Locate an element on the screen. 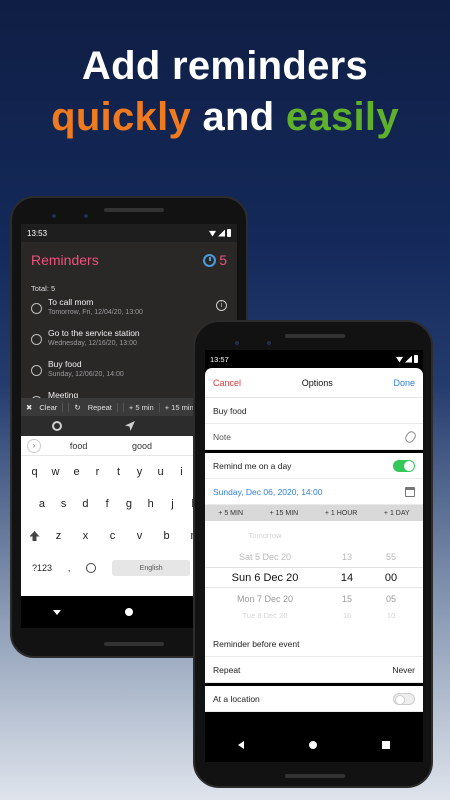 This screenshot has height=800, width=450. key: t is located at coordinates (119, 472).